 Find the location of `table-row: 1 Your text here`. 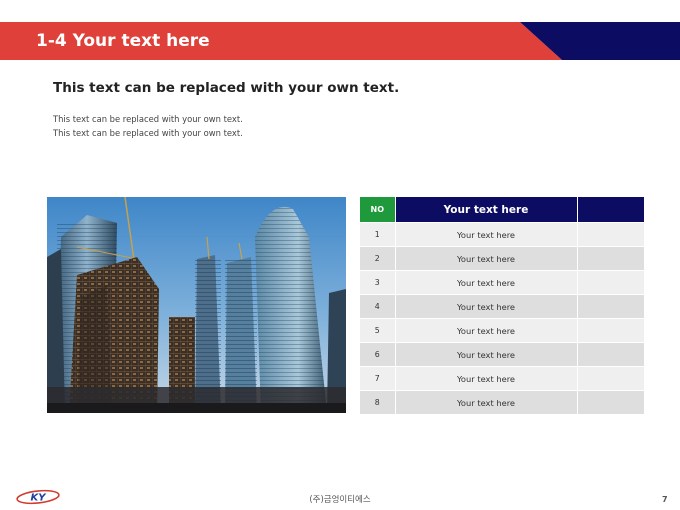

table-row: 1 Your text here is located at coordinates (502, 234).